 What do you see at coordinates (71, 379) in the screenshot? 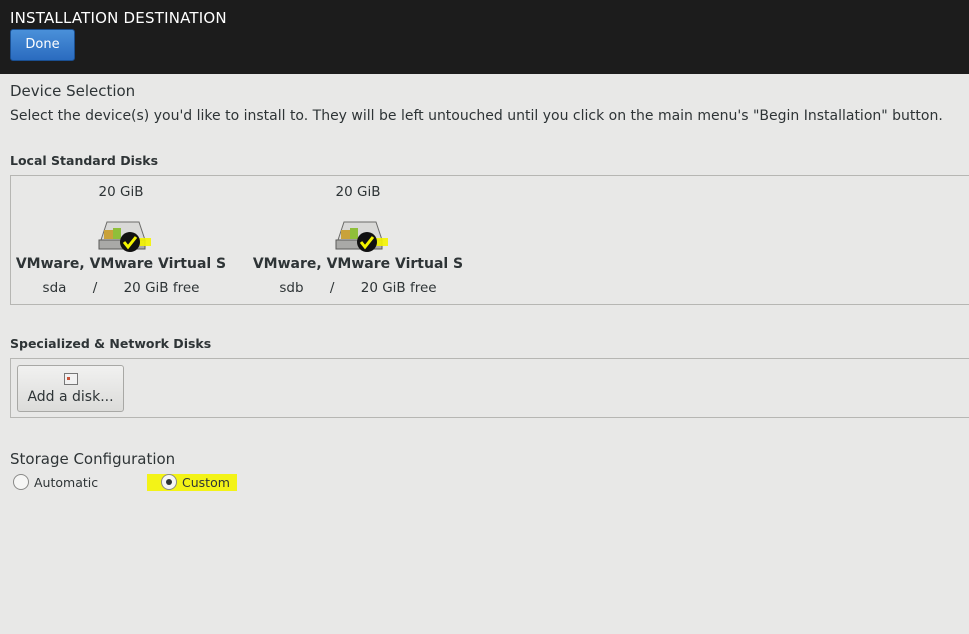
I see `disk-small-icon` at bounding box center [71, 379].